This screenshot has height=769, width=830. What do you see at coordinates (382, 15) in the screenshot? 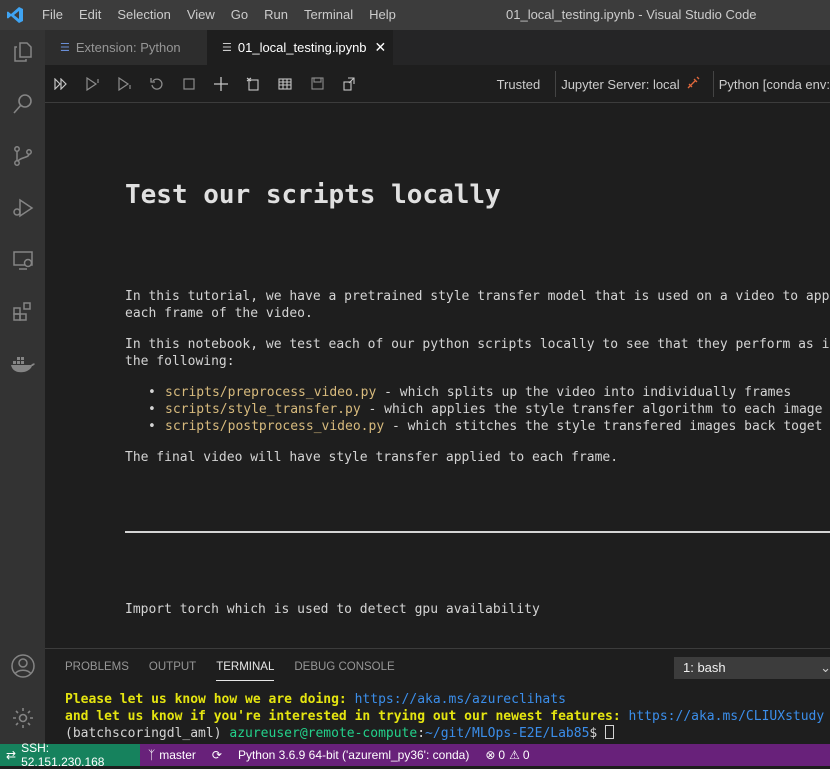
I see `menu-help: Help` at bounding box center [382, 15].